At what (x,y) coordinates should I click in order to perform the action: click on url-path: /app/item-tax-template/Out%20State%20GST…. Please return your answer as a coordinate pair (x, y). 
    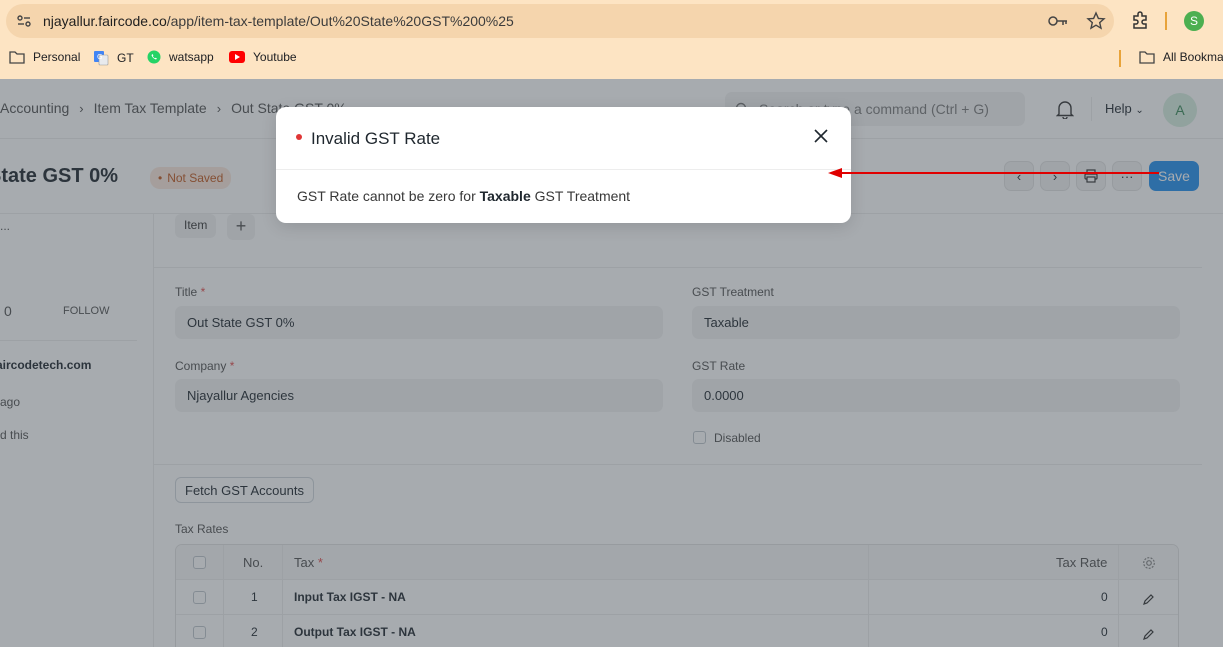
    Looking at the image, I should click on (340, 21).